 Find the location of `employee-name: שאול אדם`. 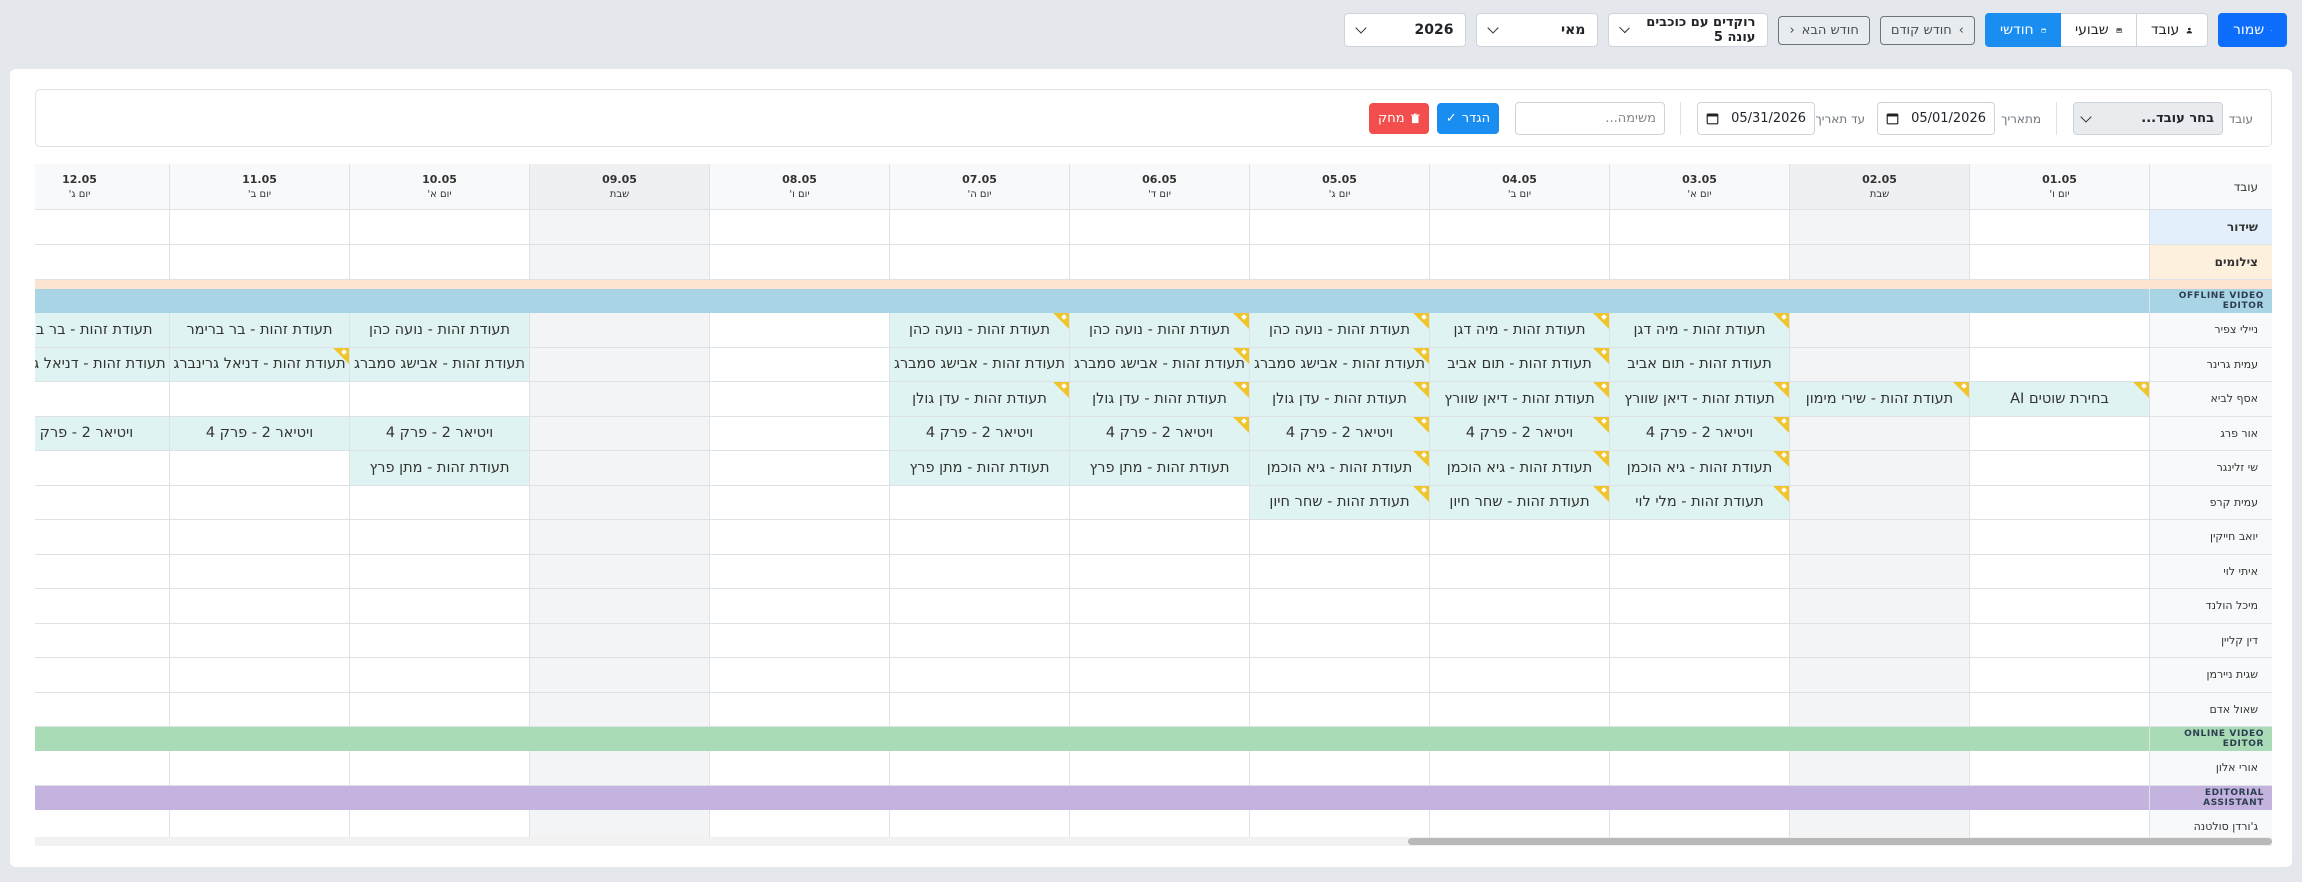

employee-name: שאול אדם is located at coordinates (2210, 709).